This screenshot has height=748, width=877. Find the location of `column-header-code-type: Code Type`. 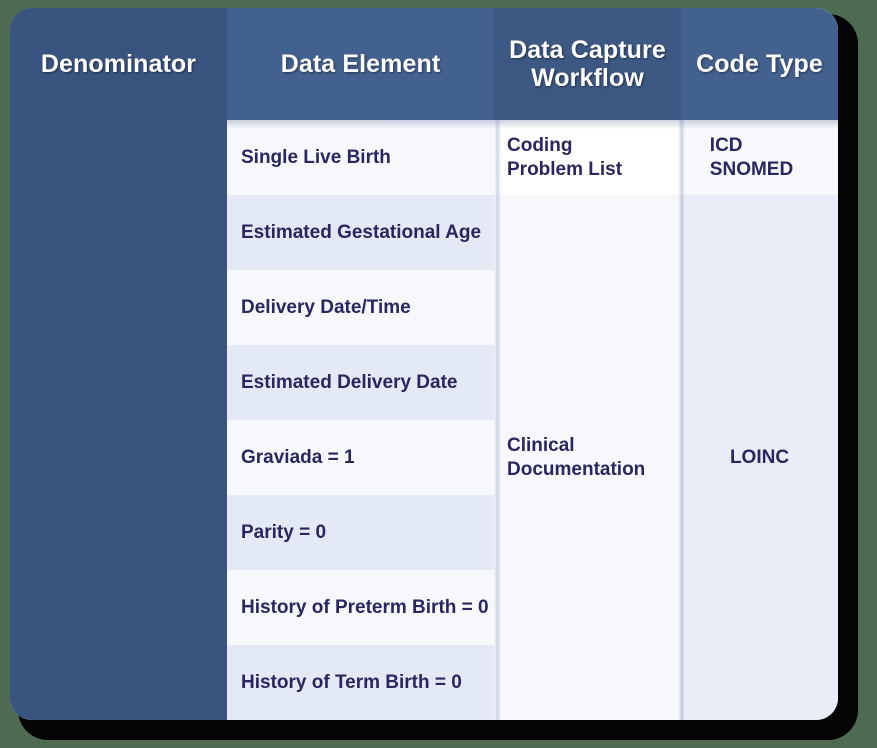

column-header-code-type: Code Type is located at coordinates (759, 64).